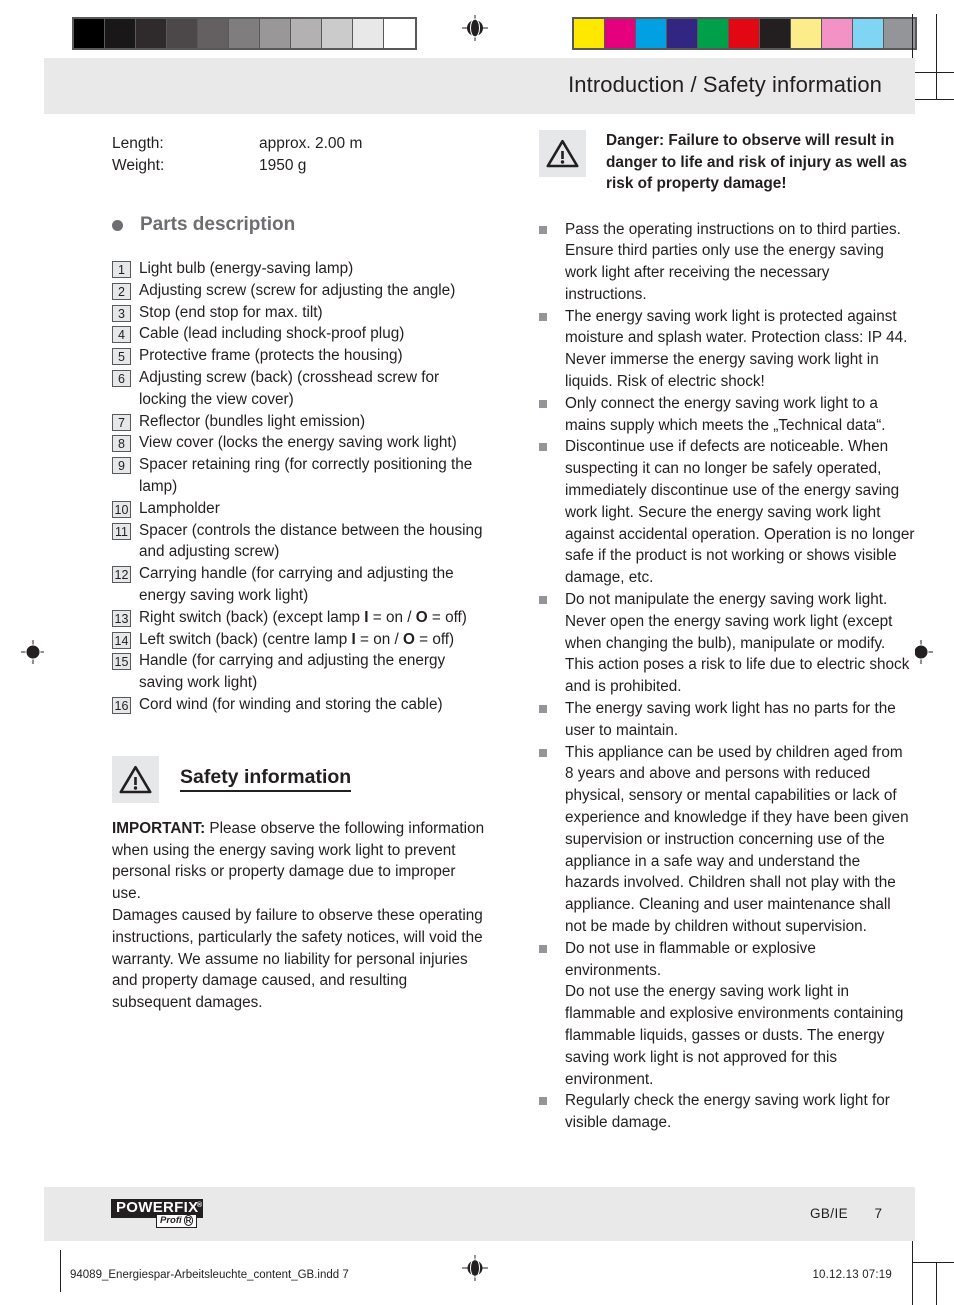 This screenshot has height=1305, width=954. I want to click on registration-mark-top-icon, so click(475, 28).